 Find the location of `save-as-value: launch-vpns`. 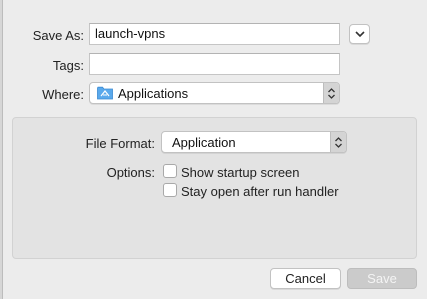

save-as-value: launch-vpns is located at coordinates (130, 33).